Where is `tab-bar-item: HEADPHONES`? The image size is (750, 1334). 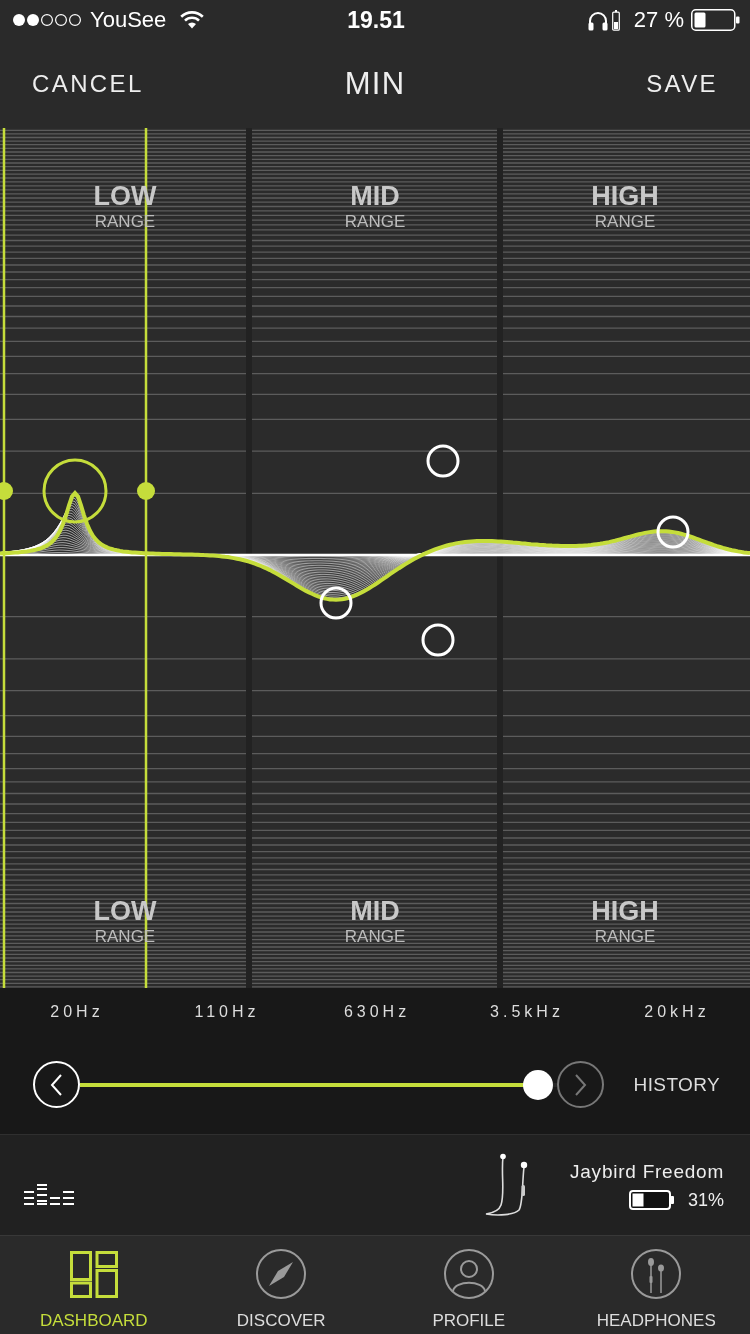 tab-bar-item: HEADPHONES is located at coordinates (656, 1285).